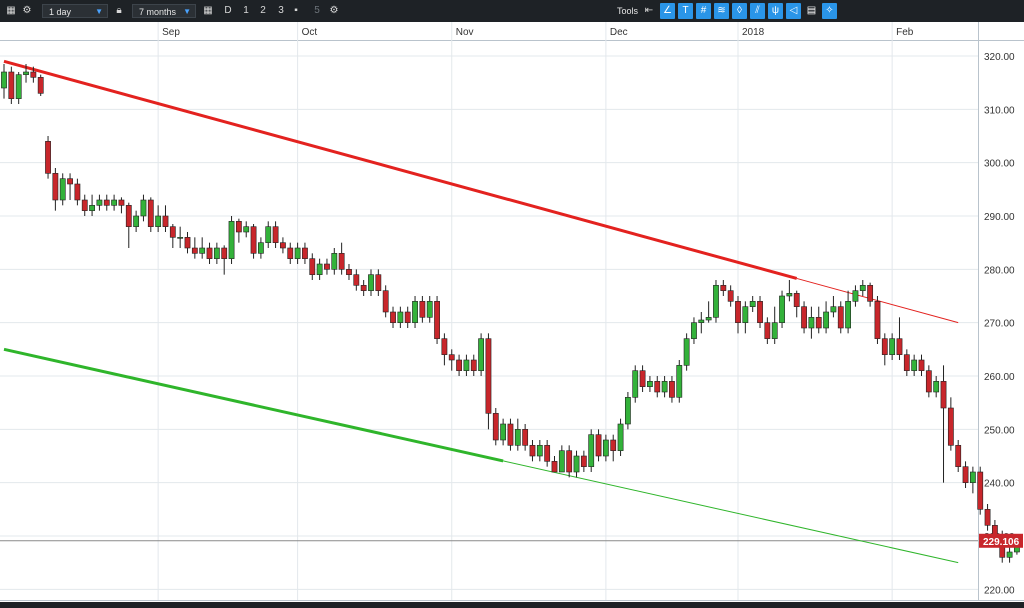 This screenshot has width=1024, height=608. Describe the element at coordinates (512, 31) in the screenshot. I see `month-axis-bg` at that location.